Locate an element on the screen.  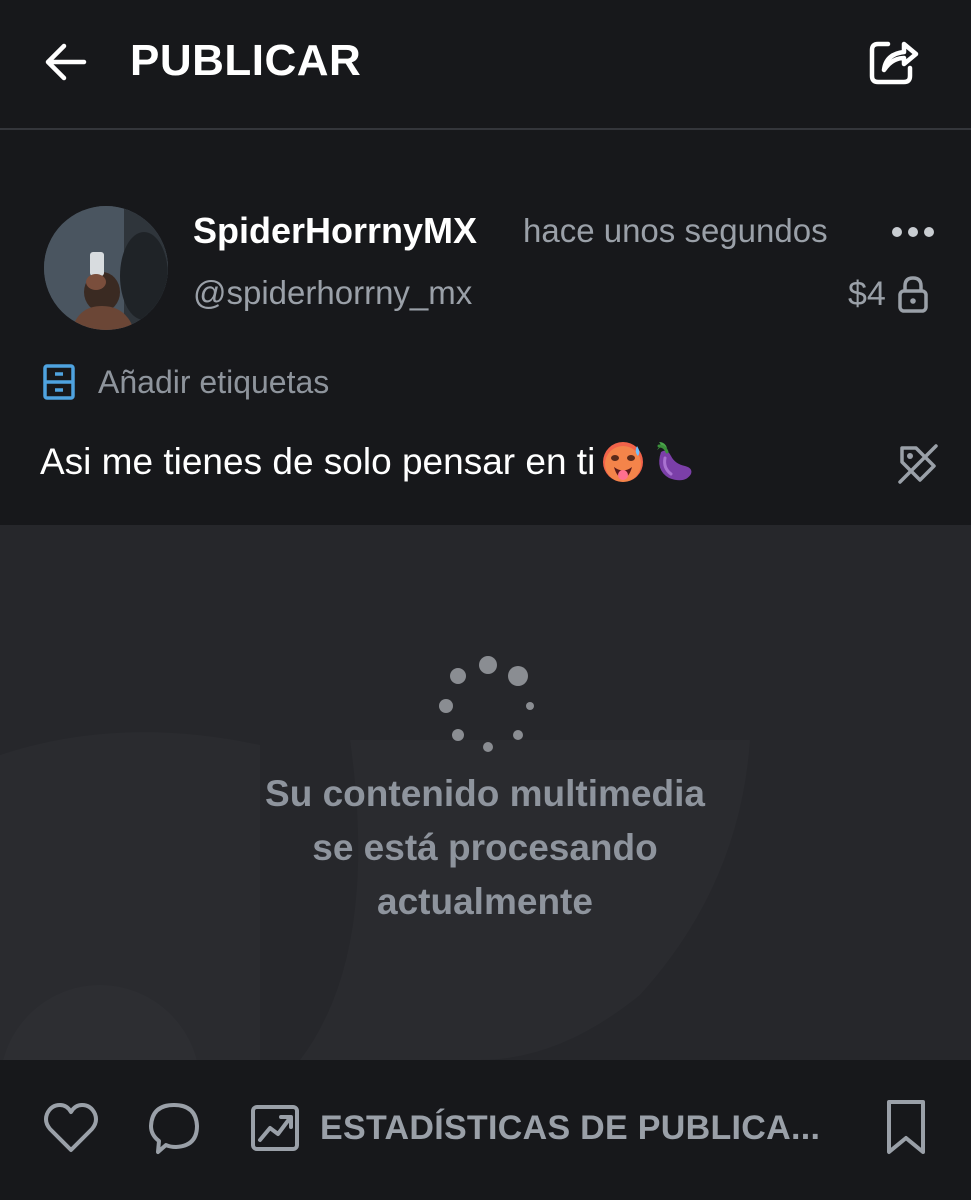
processing-line: Su contenido multimedia is located at coordinates (485, 793).